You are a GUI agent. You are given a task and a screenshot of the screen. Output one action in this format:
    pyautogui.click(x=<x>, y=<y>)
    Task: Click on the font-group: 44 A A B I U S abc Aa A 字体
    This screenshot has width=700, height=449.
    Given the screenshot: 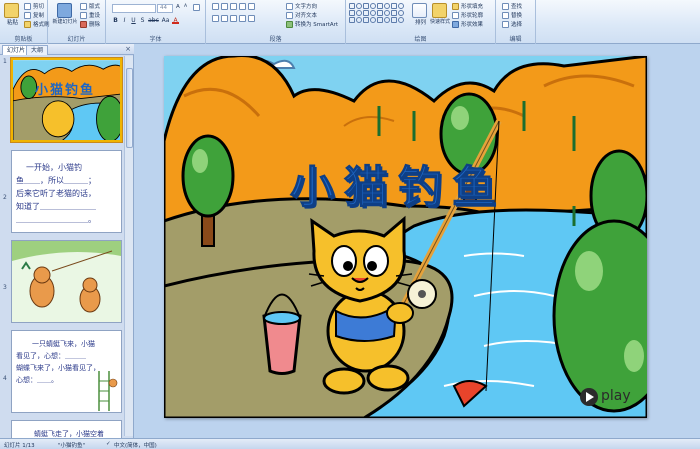 What is the action you would take?
    pyautogui.click(x=156, y=22)
    